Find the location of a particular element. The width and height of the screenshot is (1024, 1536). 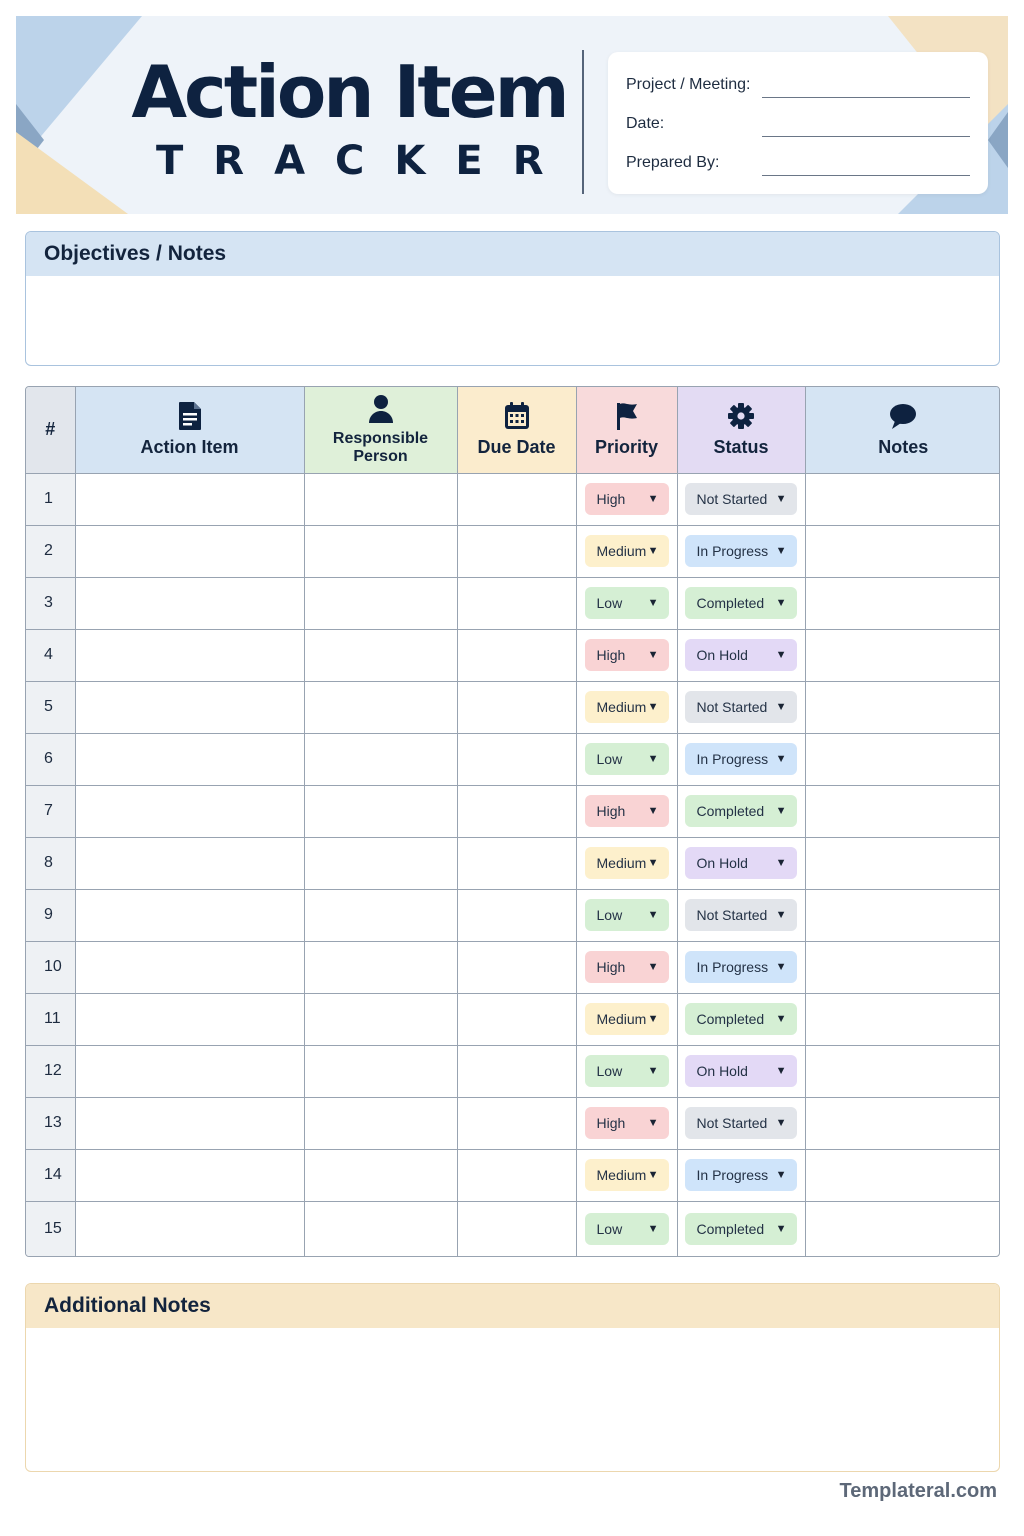

meta-prepared-field is located at coordinates (866, 175).